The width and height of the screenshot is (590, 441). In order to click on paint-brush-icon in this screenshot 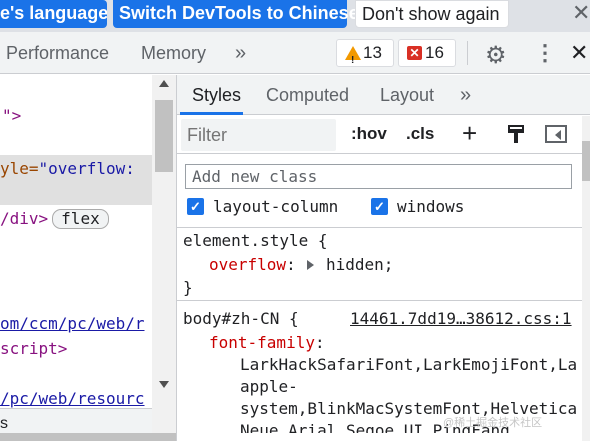, I will do `click(516, 134)`.